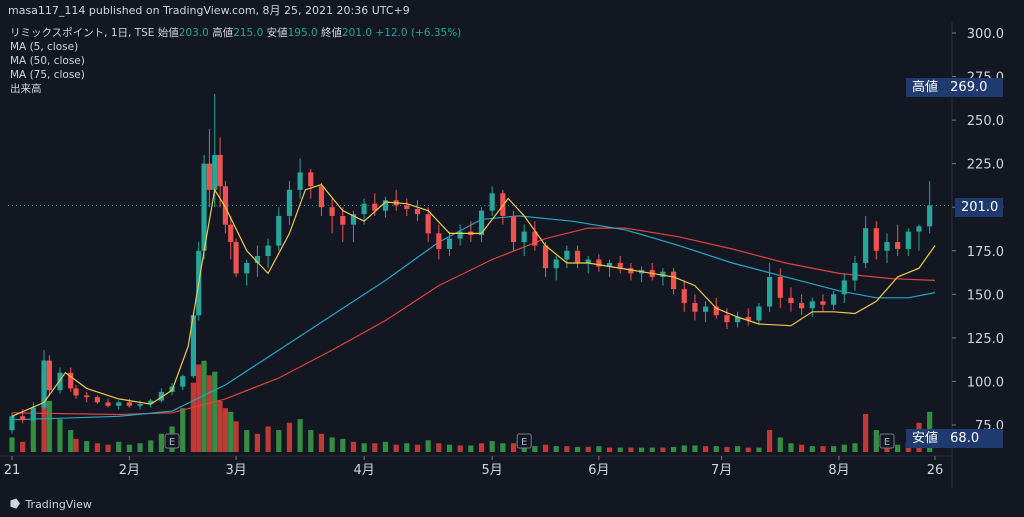 This screenshot has width=1024, height=517. What do you see at coordinates (721, 470) in the screenshot?
I see `x-tick-label: 7月` at bounding box center [721, 470].